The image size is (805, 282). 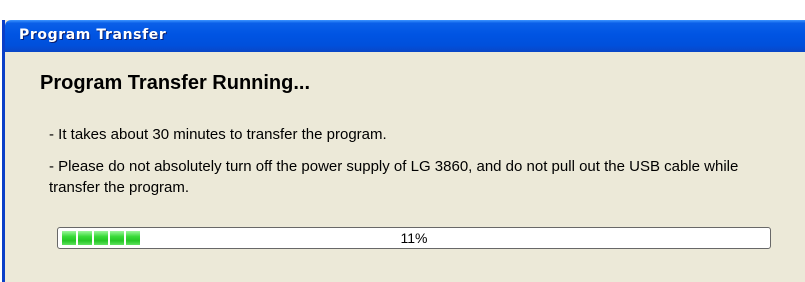 What do you see at coordinates (405, 36) in the screenshot?
I see `title-bar: Program Transfer` at bounding box center [405, 36].